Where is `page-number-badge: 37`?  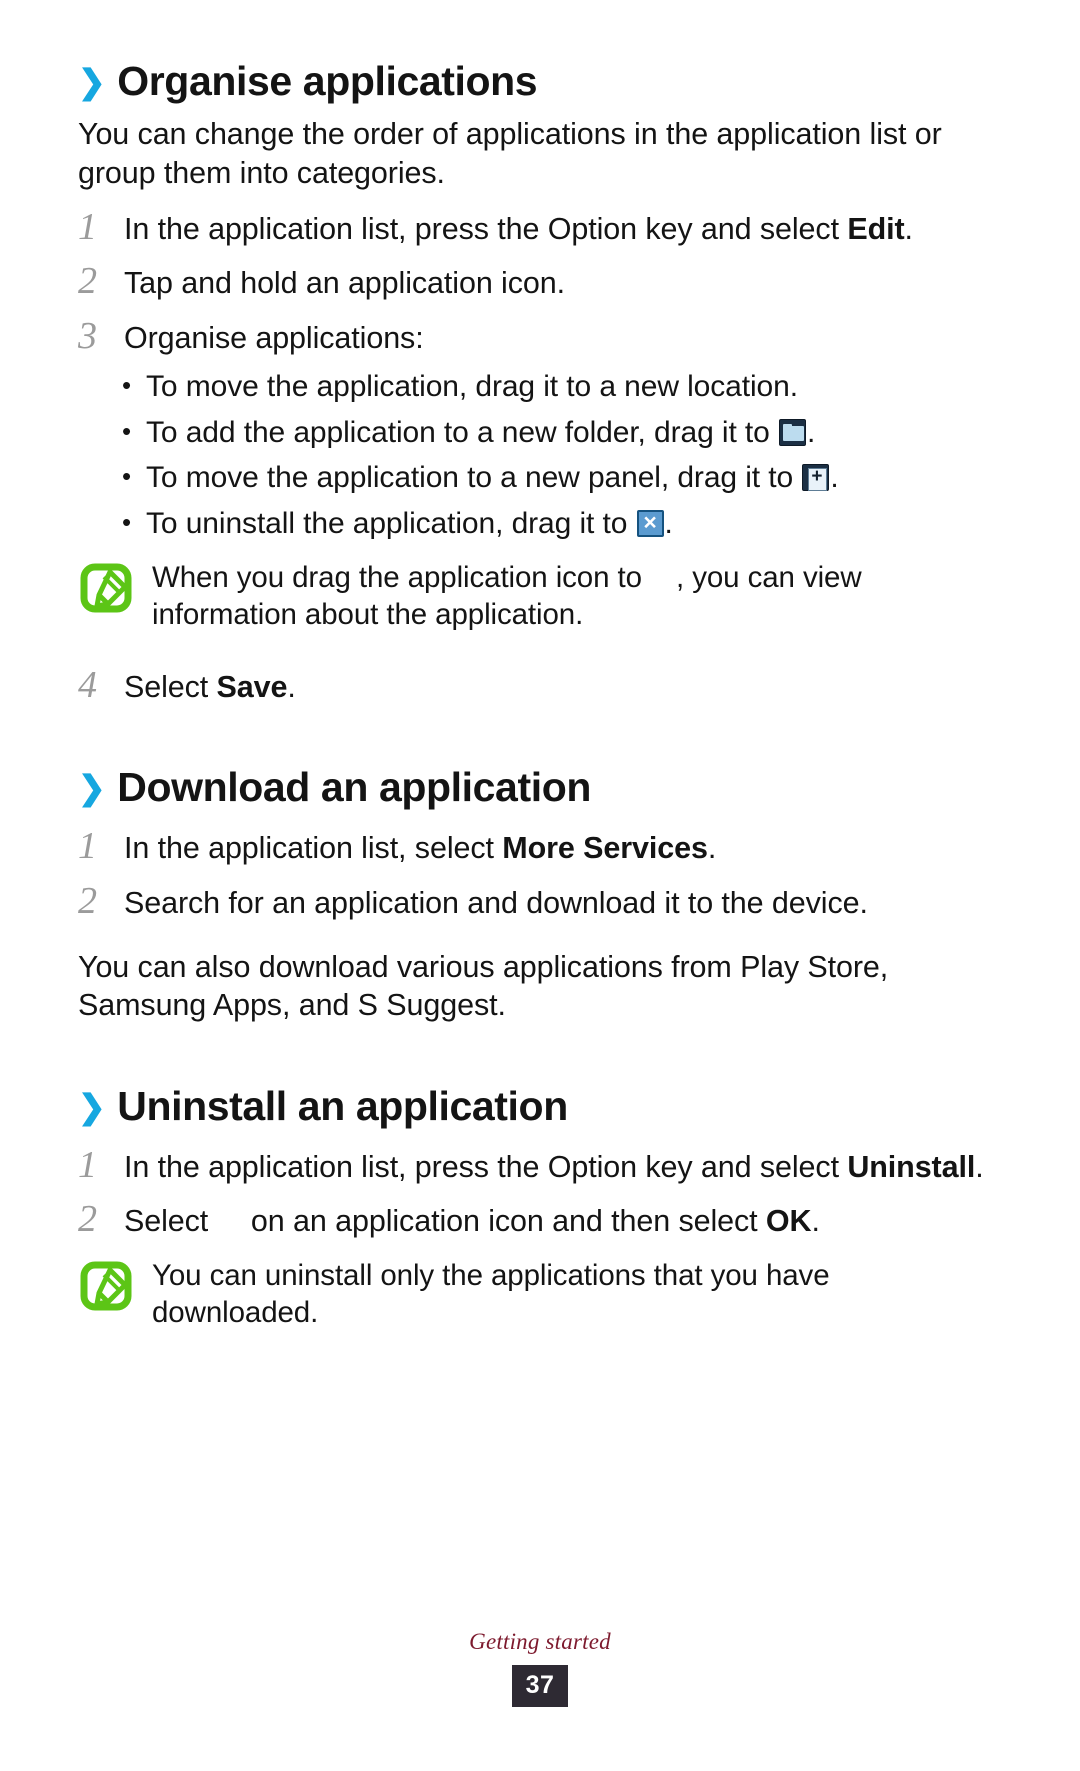 page-number-badge: 37 is located at coordinates (540, 1686).